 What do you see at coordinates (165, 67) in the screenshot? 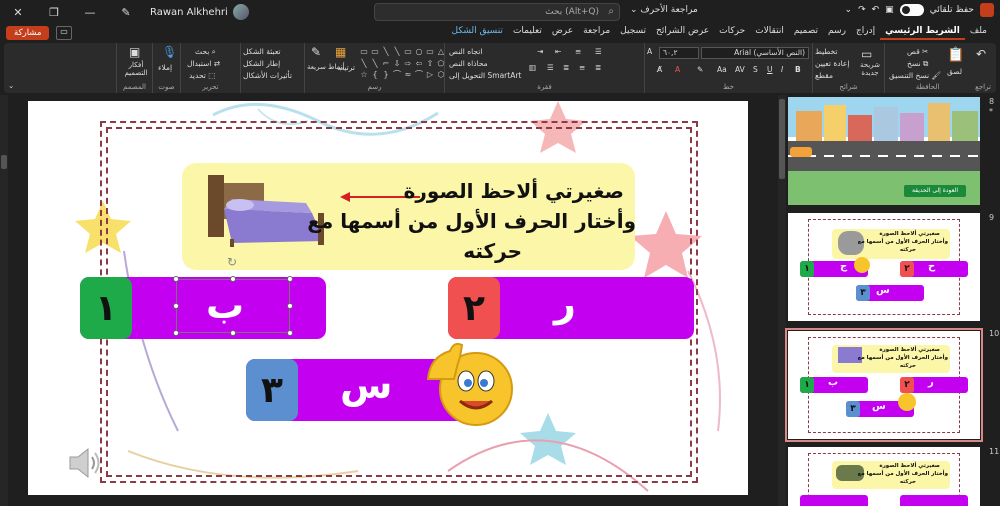
I see `dictate-button: إملاء` at bounding box center [165, 67].